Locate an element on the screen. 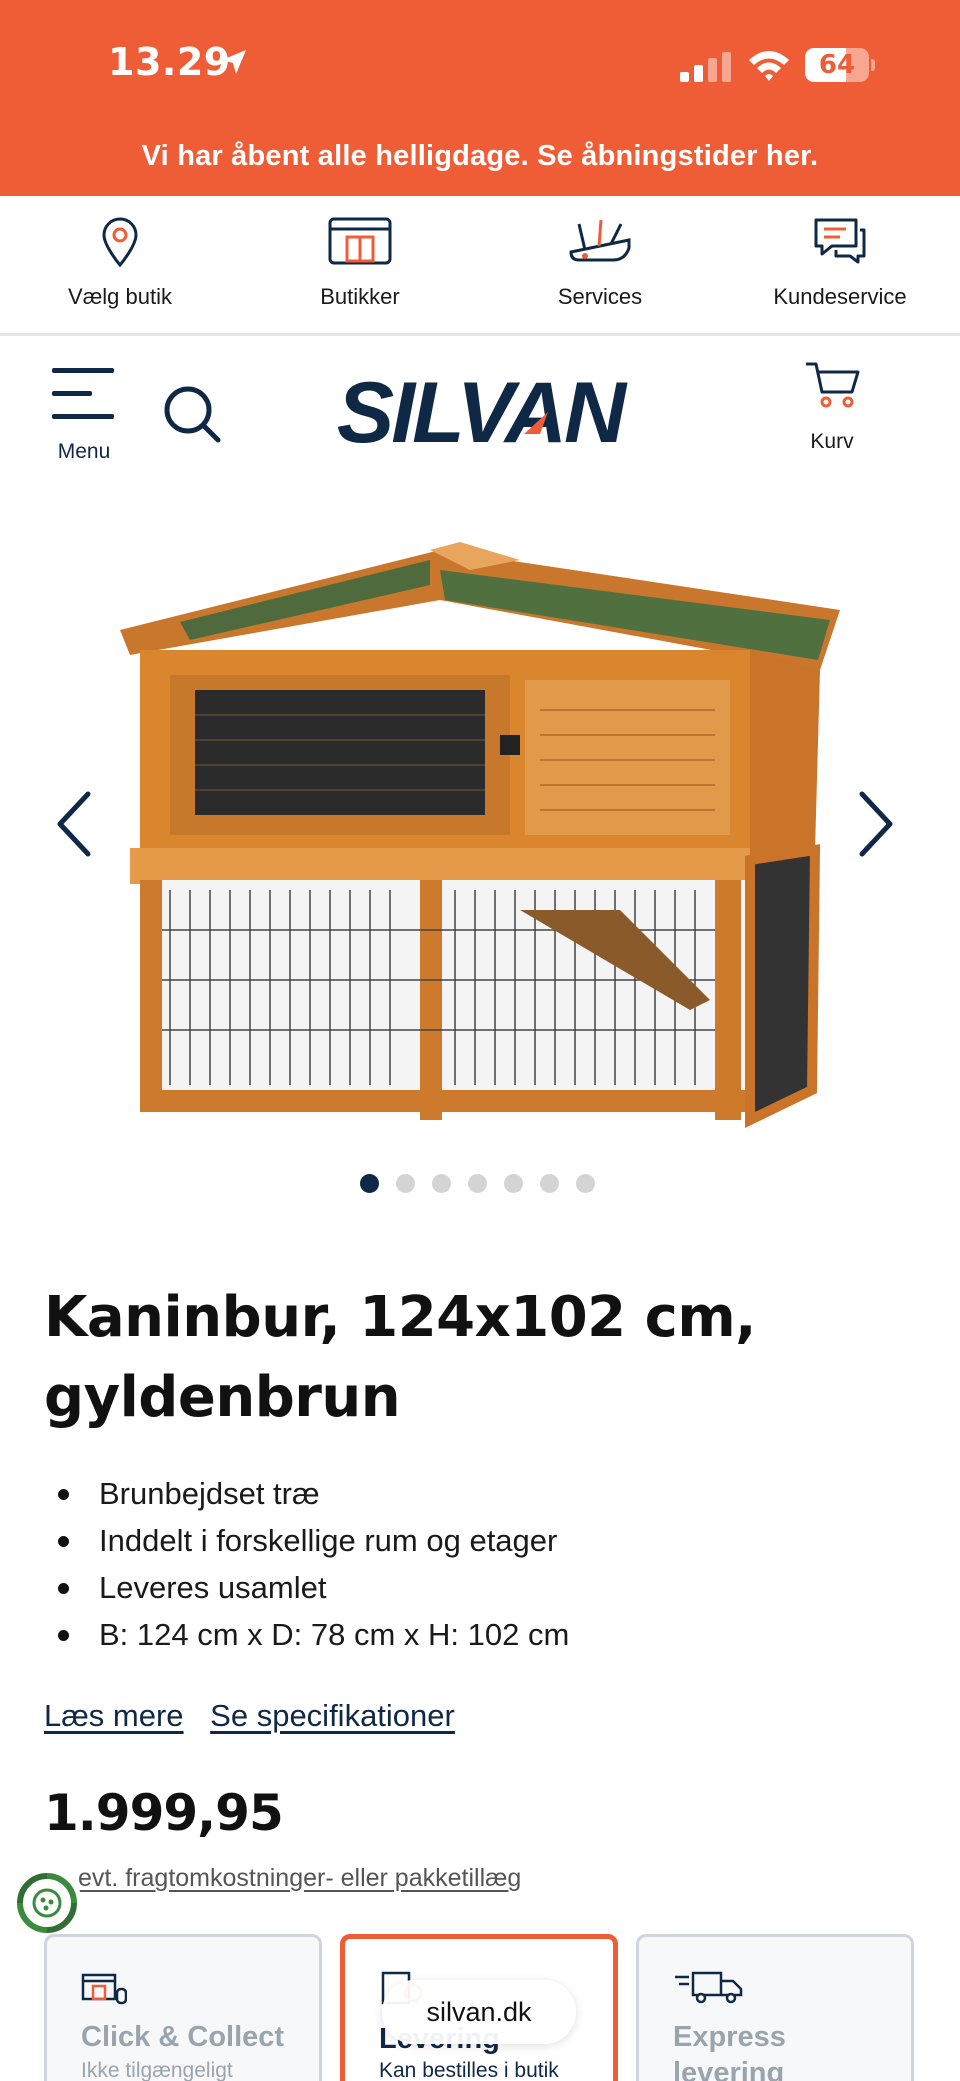 The height and width of the screenshot is (2081, 960). gallery-pagination is located at coordinates (477, 1184).